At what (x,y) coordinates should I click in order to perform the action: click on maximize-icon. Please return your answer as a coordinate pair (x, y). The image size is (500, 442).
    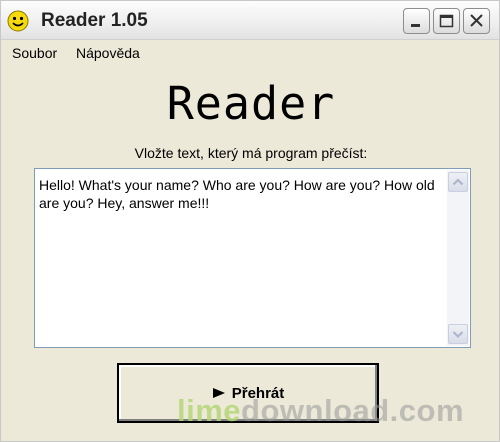
    Looking at the image, I should click on (446, 21).